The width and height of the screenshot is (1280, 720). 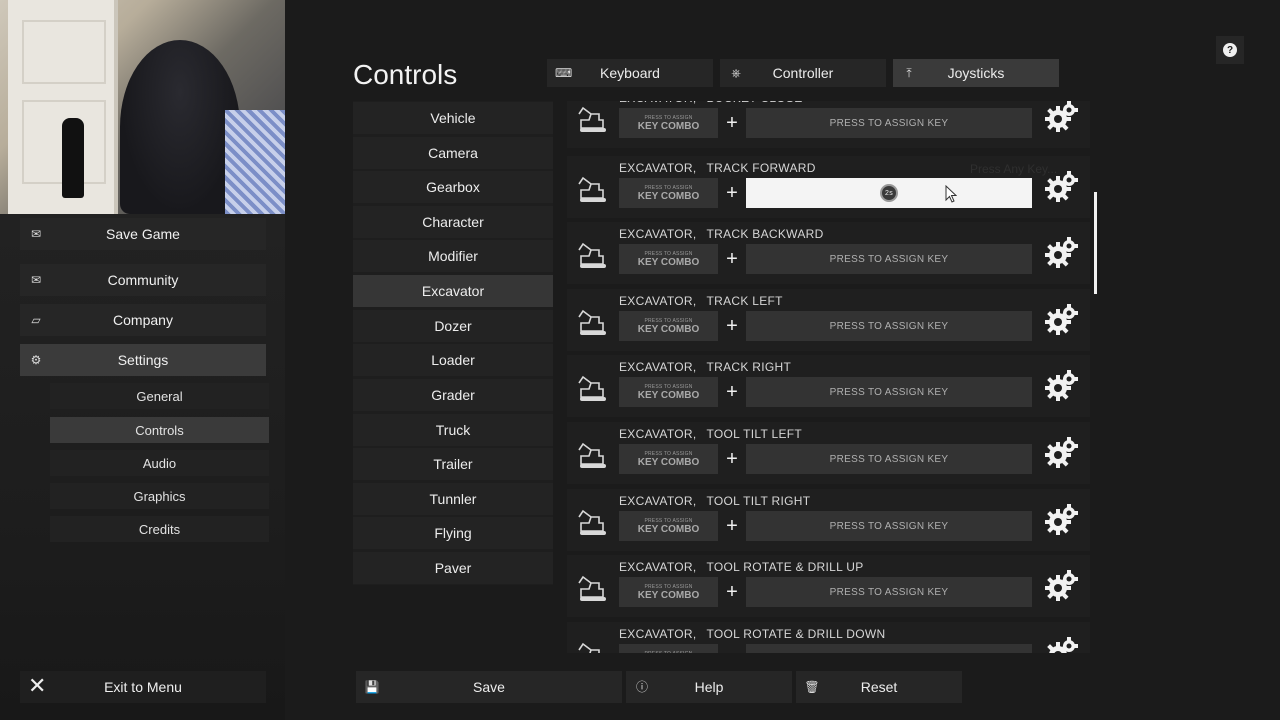 I want to click on settings-audio: Audio, so click(x=159, y=463).